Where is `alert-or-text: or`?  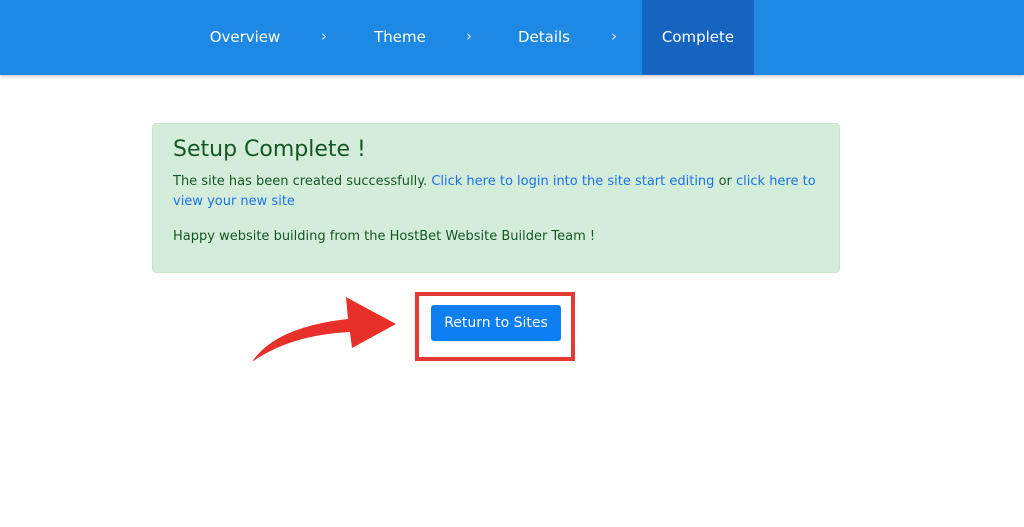
alert-or-text: or is located at coordinates (725, 181).